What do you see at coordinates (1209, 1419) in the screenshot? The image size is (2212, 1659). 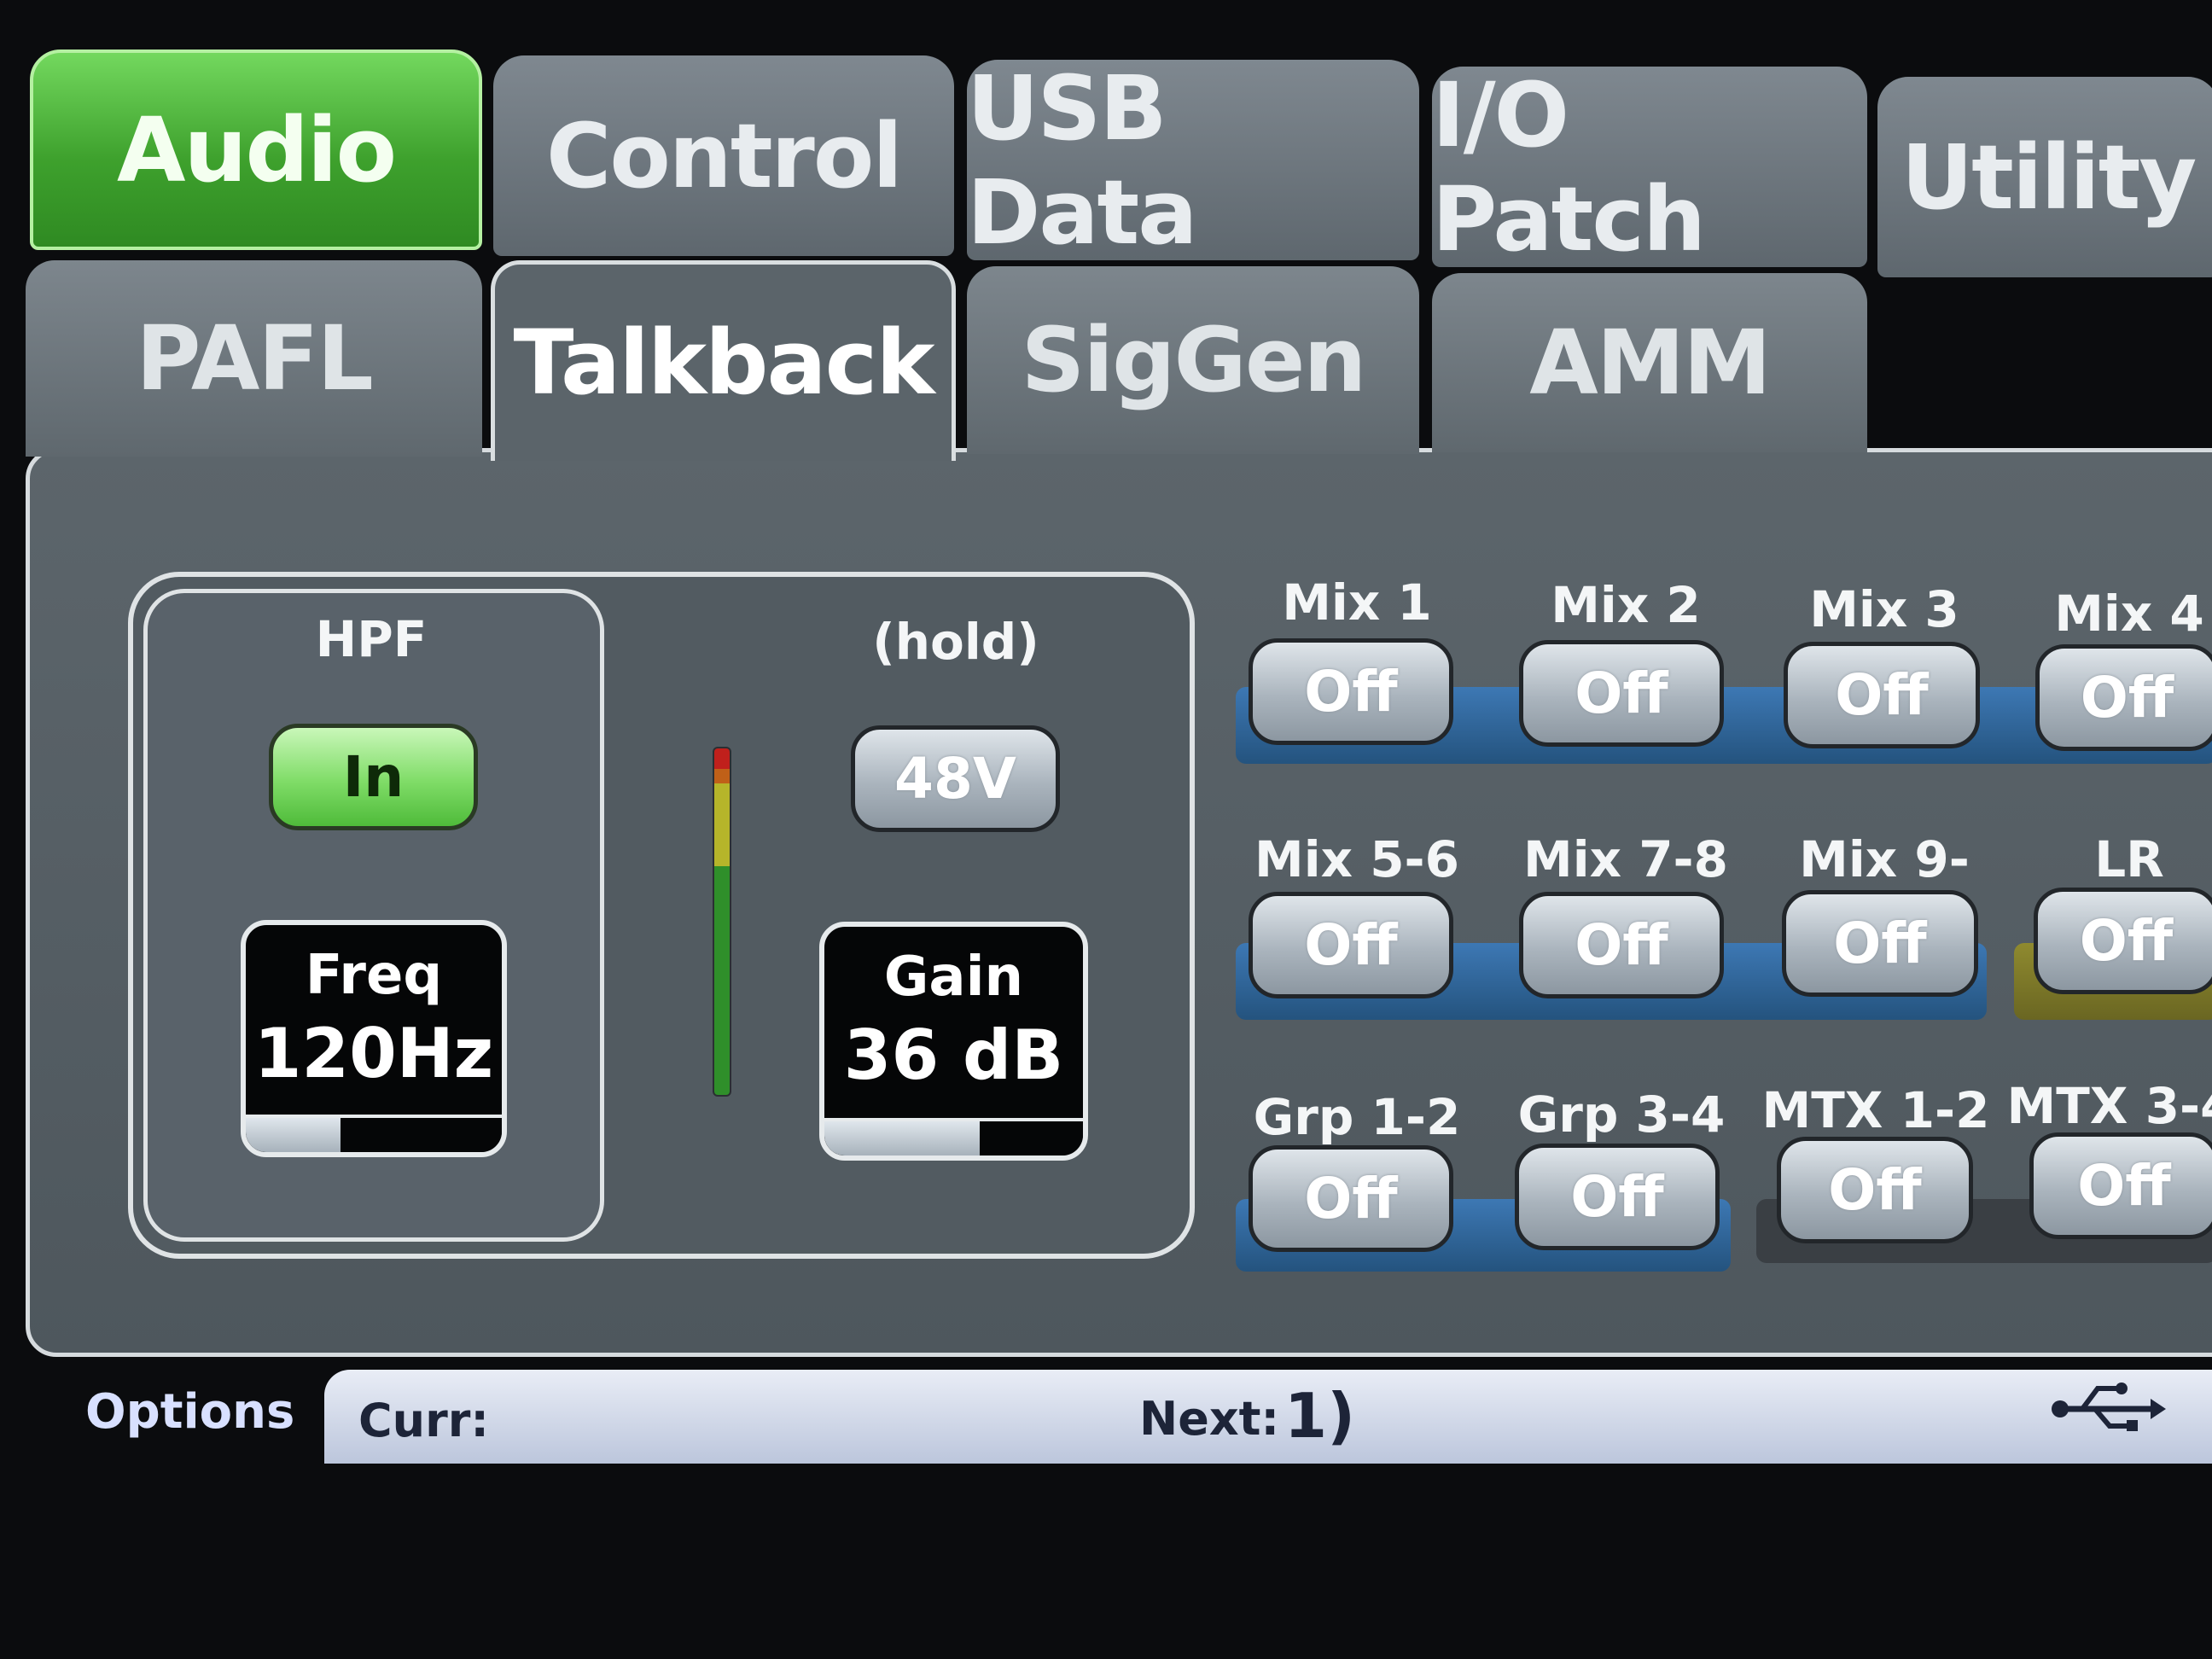 I see `next-scene-label: Next:` at bounding box center [1209, 1419].